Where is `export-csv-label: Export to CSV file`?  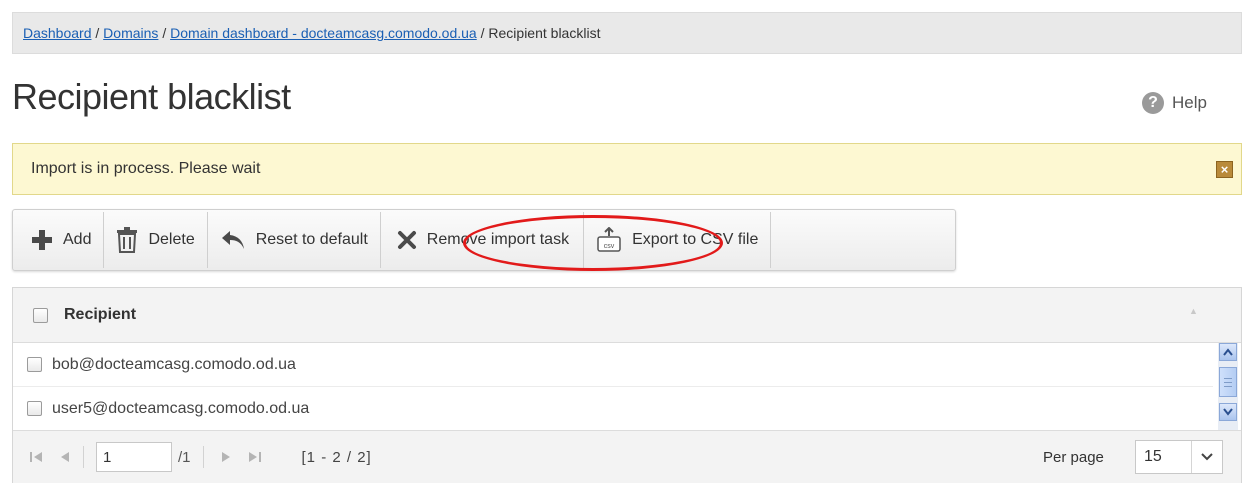 export-csv-label: Export to CSV file is located at coordinates (695, 239).